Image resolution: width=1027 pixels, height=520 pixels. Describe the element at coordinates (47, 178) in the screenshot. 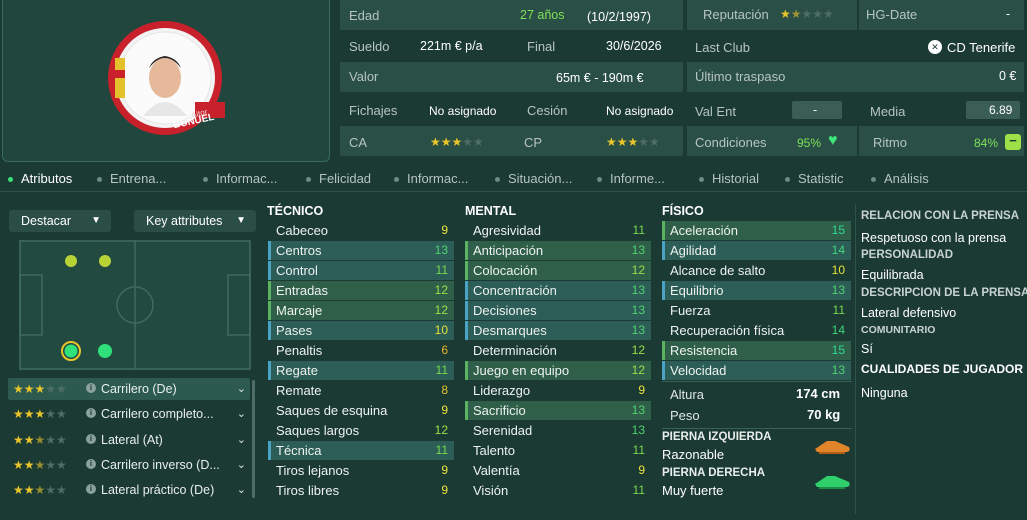

I see `tab-label: Atributos` at that location.